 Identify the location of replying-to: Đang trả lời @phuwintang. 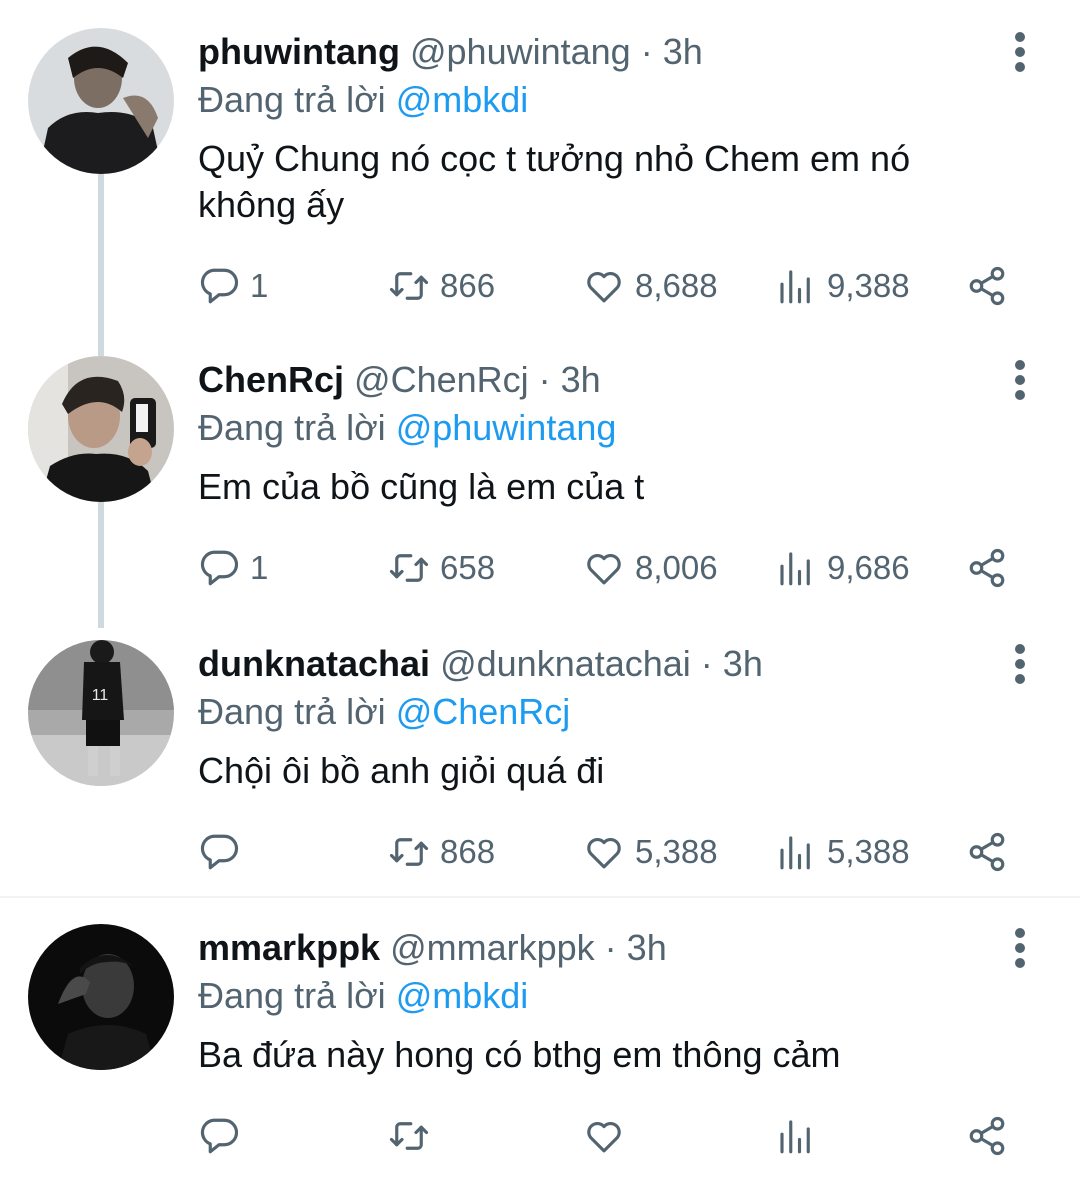
(407, 428).